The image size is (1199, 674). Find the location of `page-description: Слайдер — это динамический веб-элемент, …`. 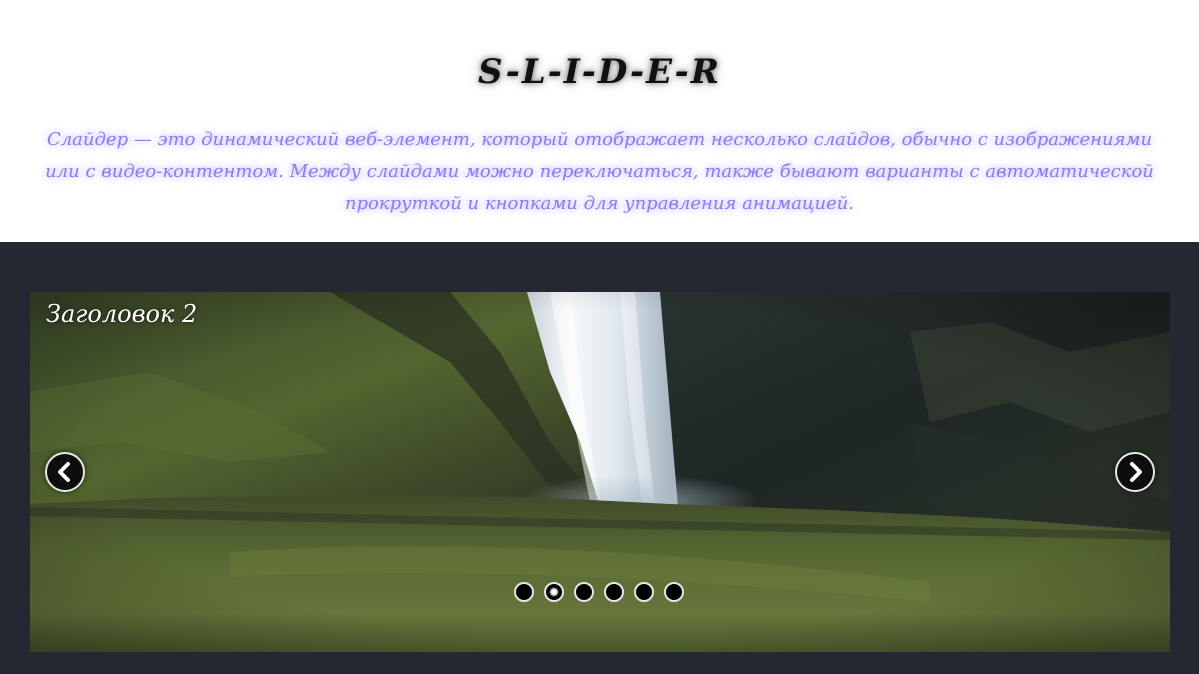

page-description: Слайдер — это динамический веб-элемент, … is located at coordinates (599, 171).